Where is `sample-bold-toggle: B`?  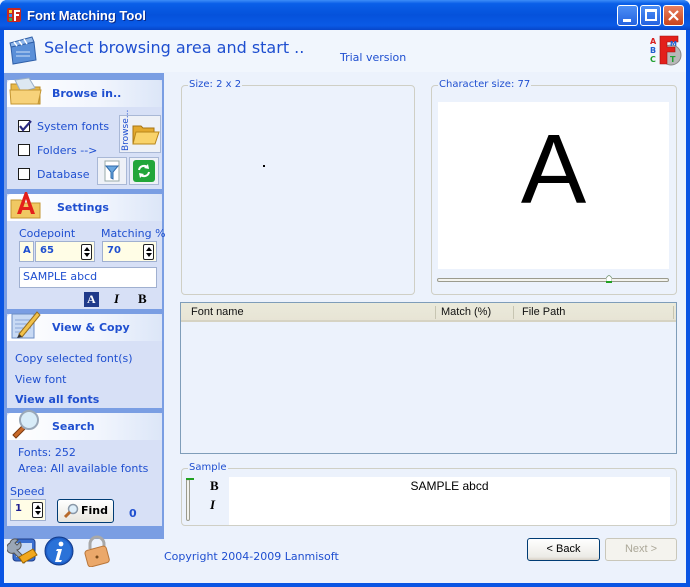 sample-bold-toggle: B is located at coordinates (214, 486).